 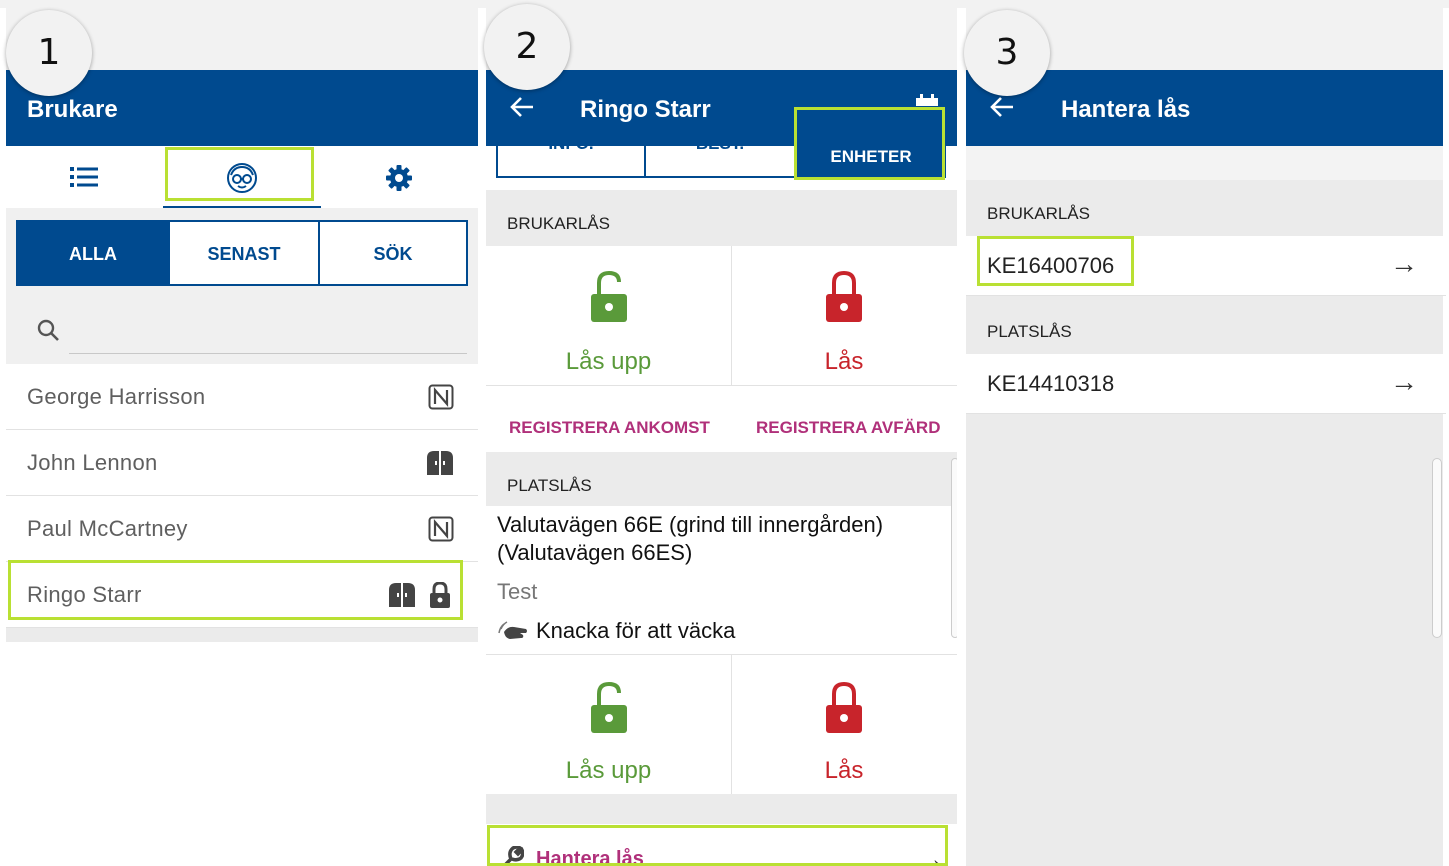 I want to click on step-number: 2, so click(x=527, y=47).